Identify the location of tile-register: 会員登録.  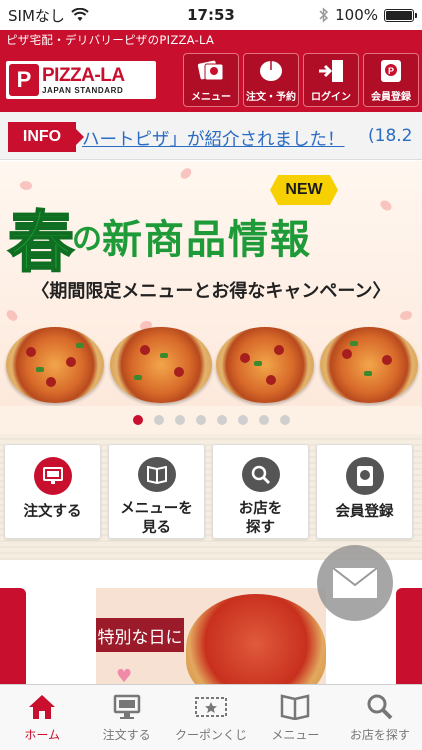
(364, 491).